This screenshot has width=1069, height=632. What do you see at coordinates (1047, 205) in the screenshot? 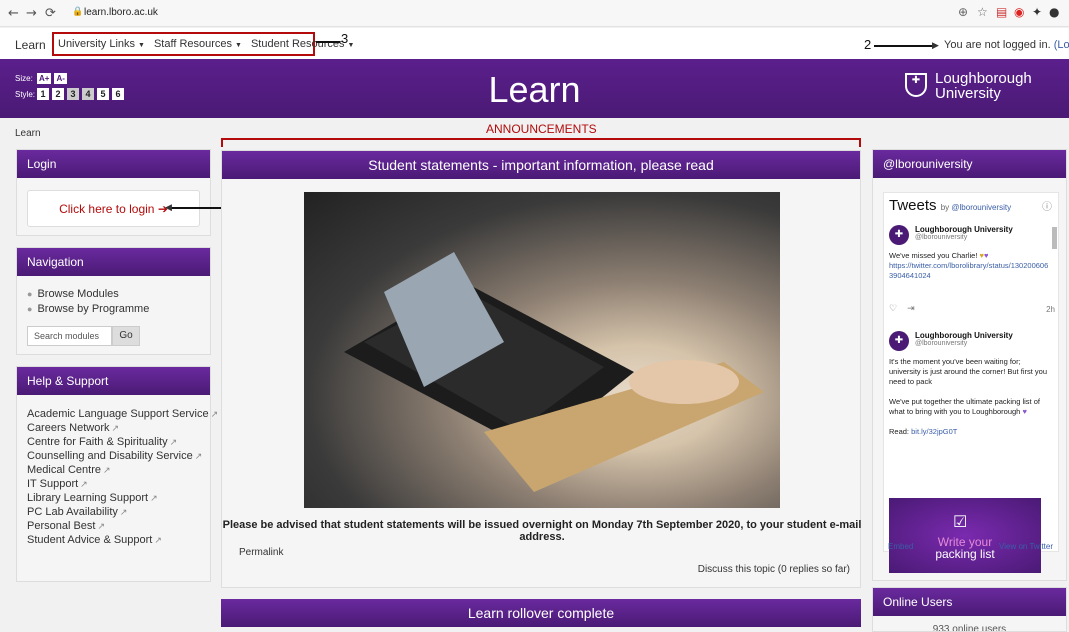
I see `info-icon: ⓘ` at bounding box center [1047, 205].